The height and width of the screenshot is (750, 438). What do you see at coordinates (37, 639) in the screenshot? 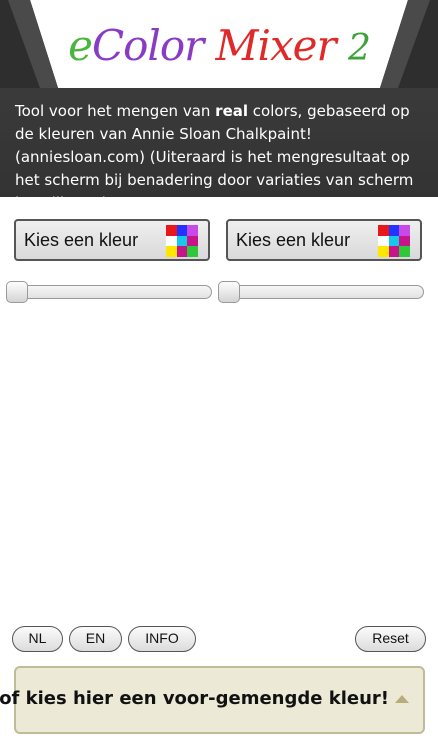
I see `language-nl-button: NL` at bounding box center [37, 639].